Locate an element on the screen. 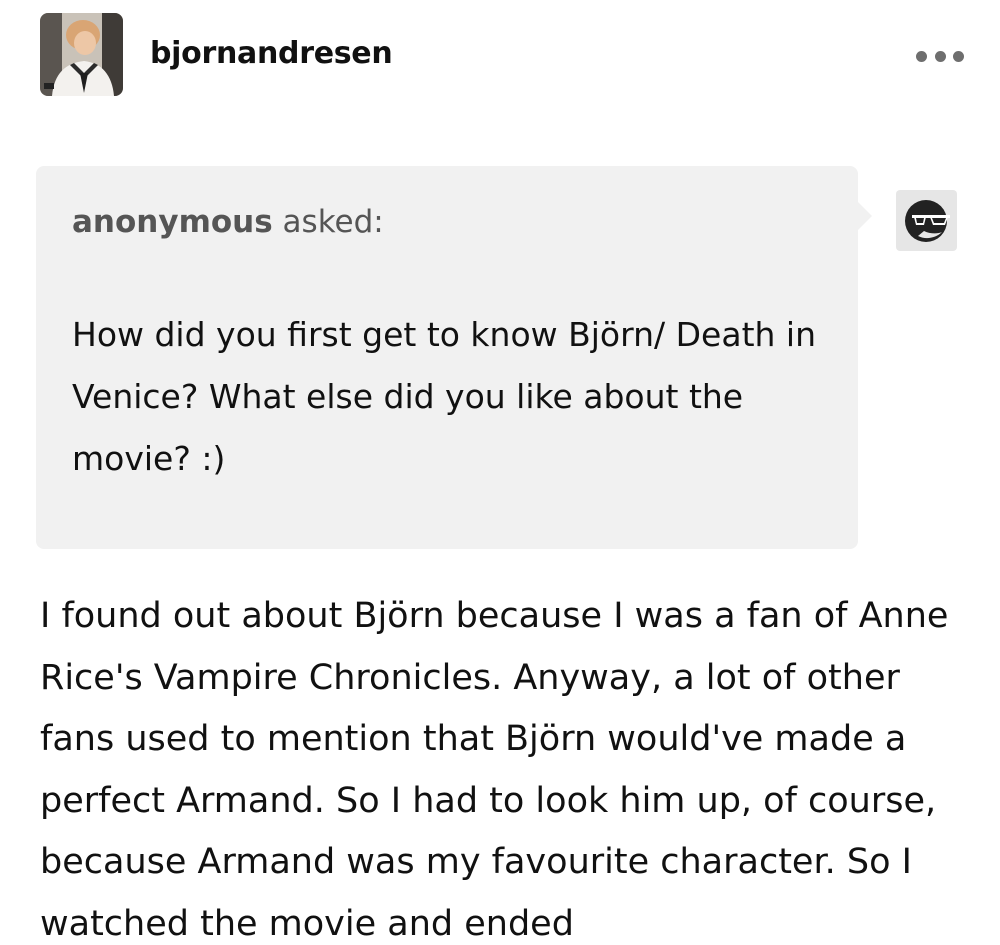 The width and height of the screenshot is (1000, 945). anonymous-sunglasses-icon is located at coordinates (927, 221).